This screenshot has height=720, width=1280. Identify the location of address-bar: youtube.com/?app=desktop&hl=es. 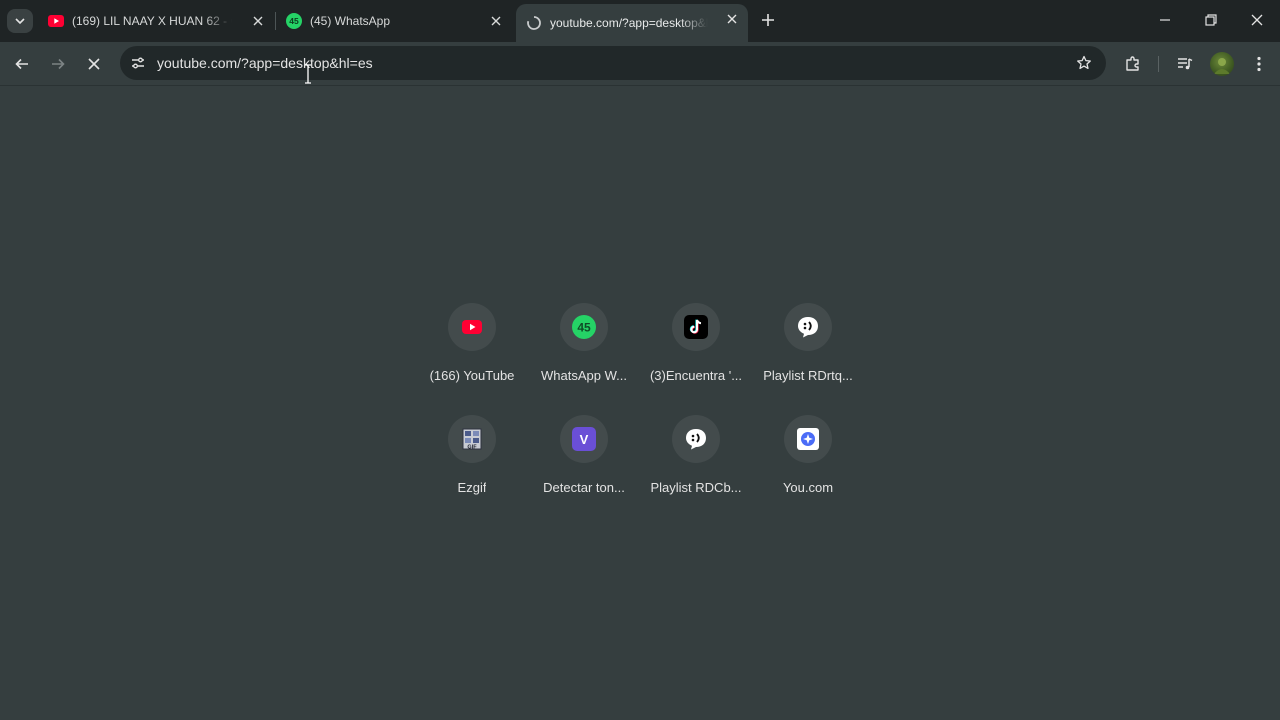
(613, 63).